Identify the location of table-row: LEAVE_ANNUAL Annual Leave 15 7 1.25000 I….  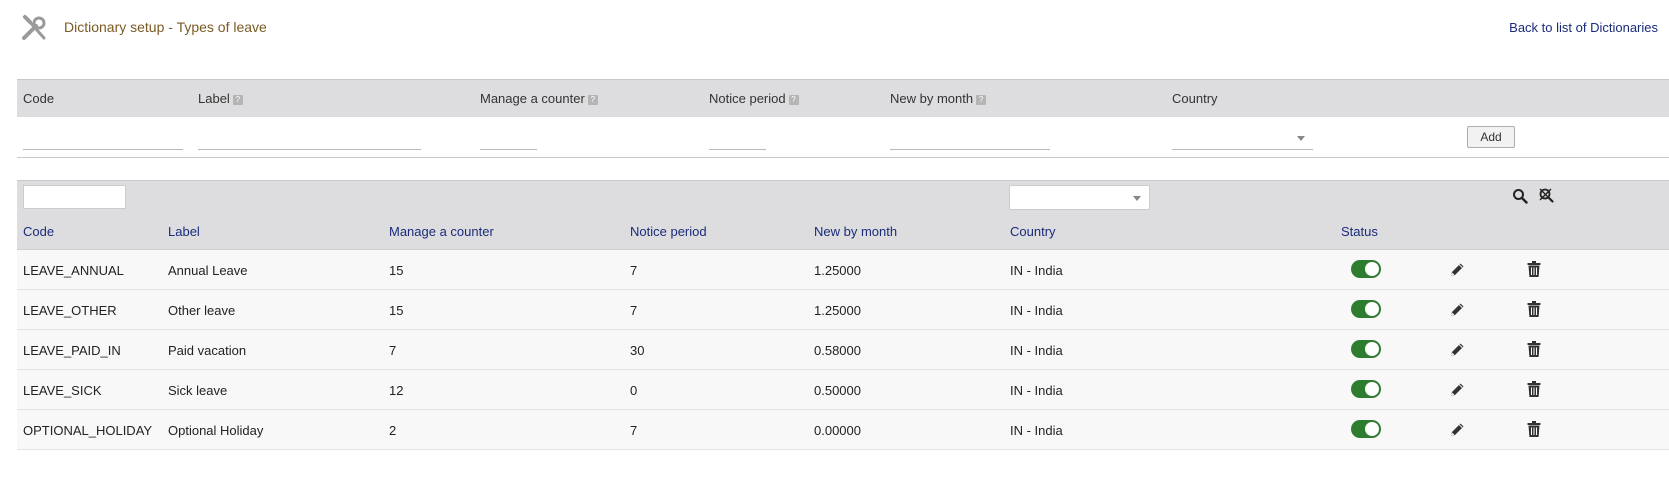
(843, 270).